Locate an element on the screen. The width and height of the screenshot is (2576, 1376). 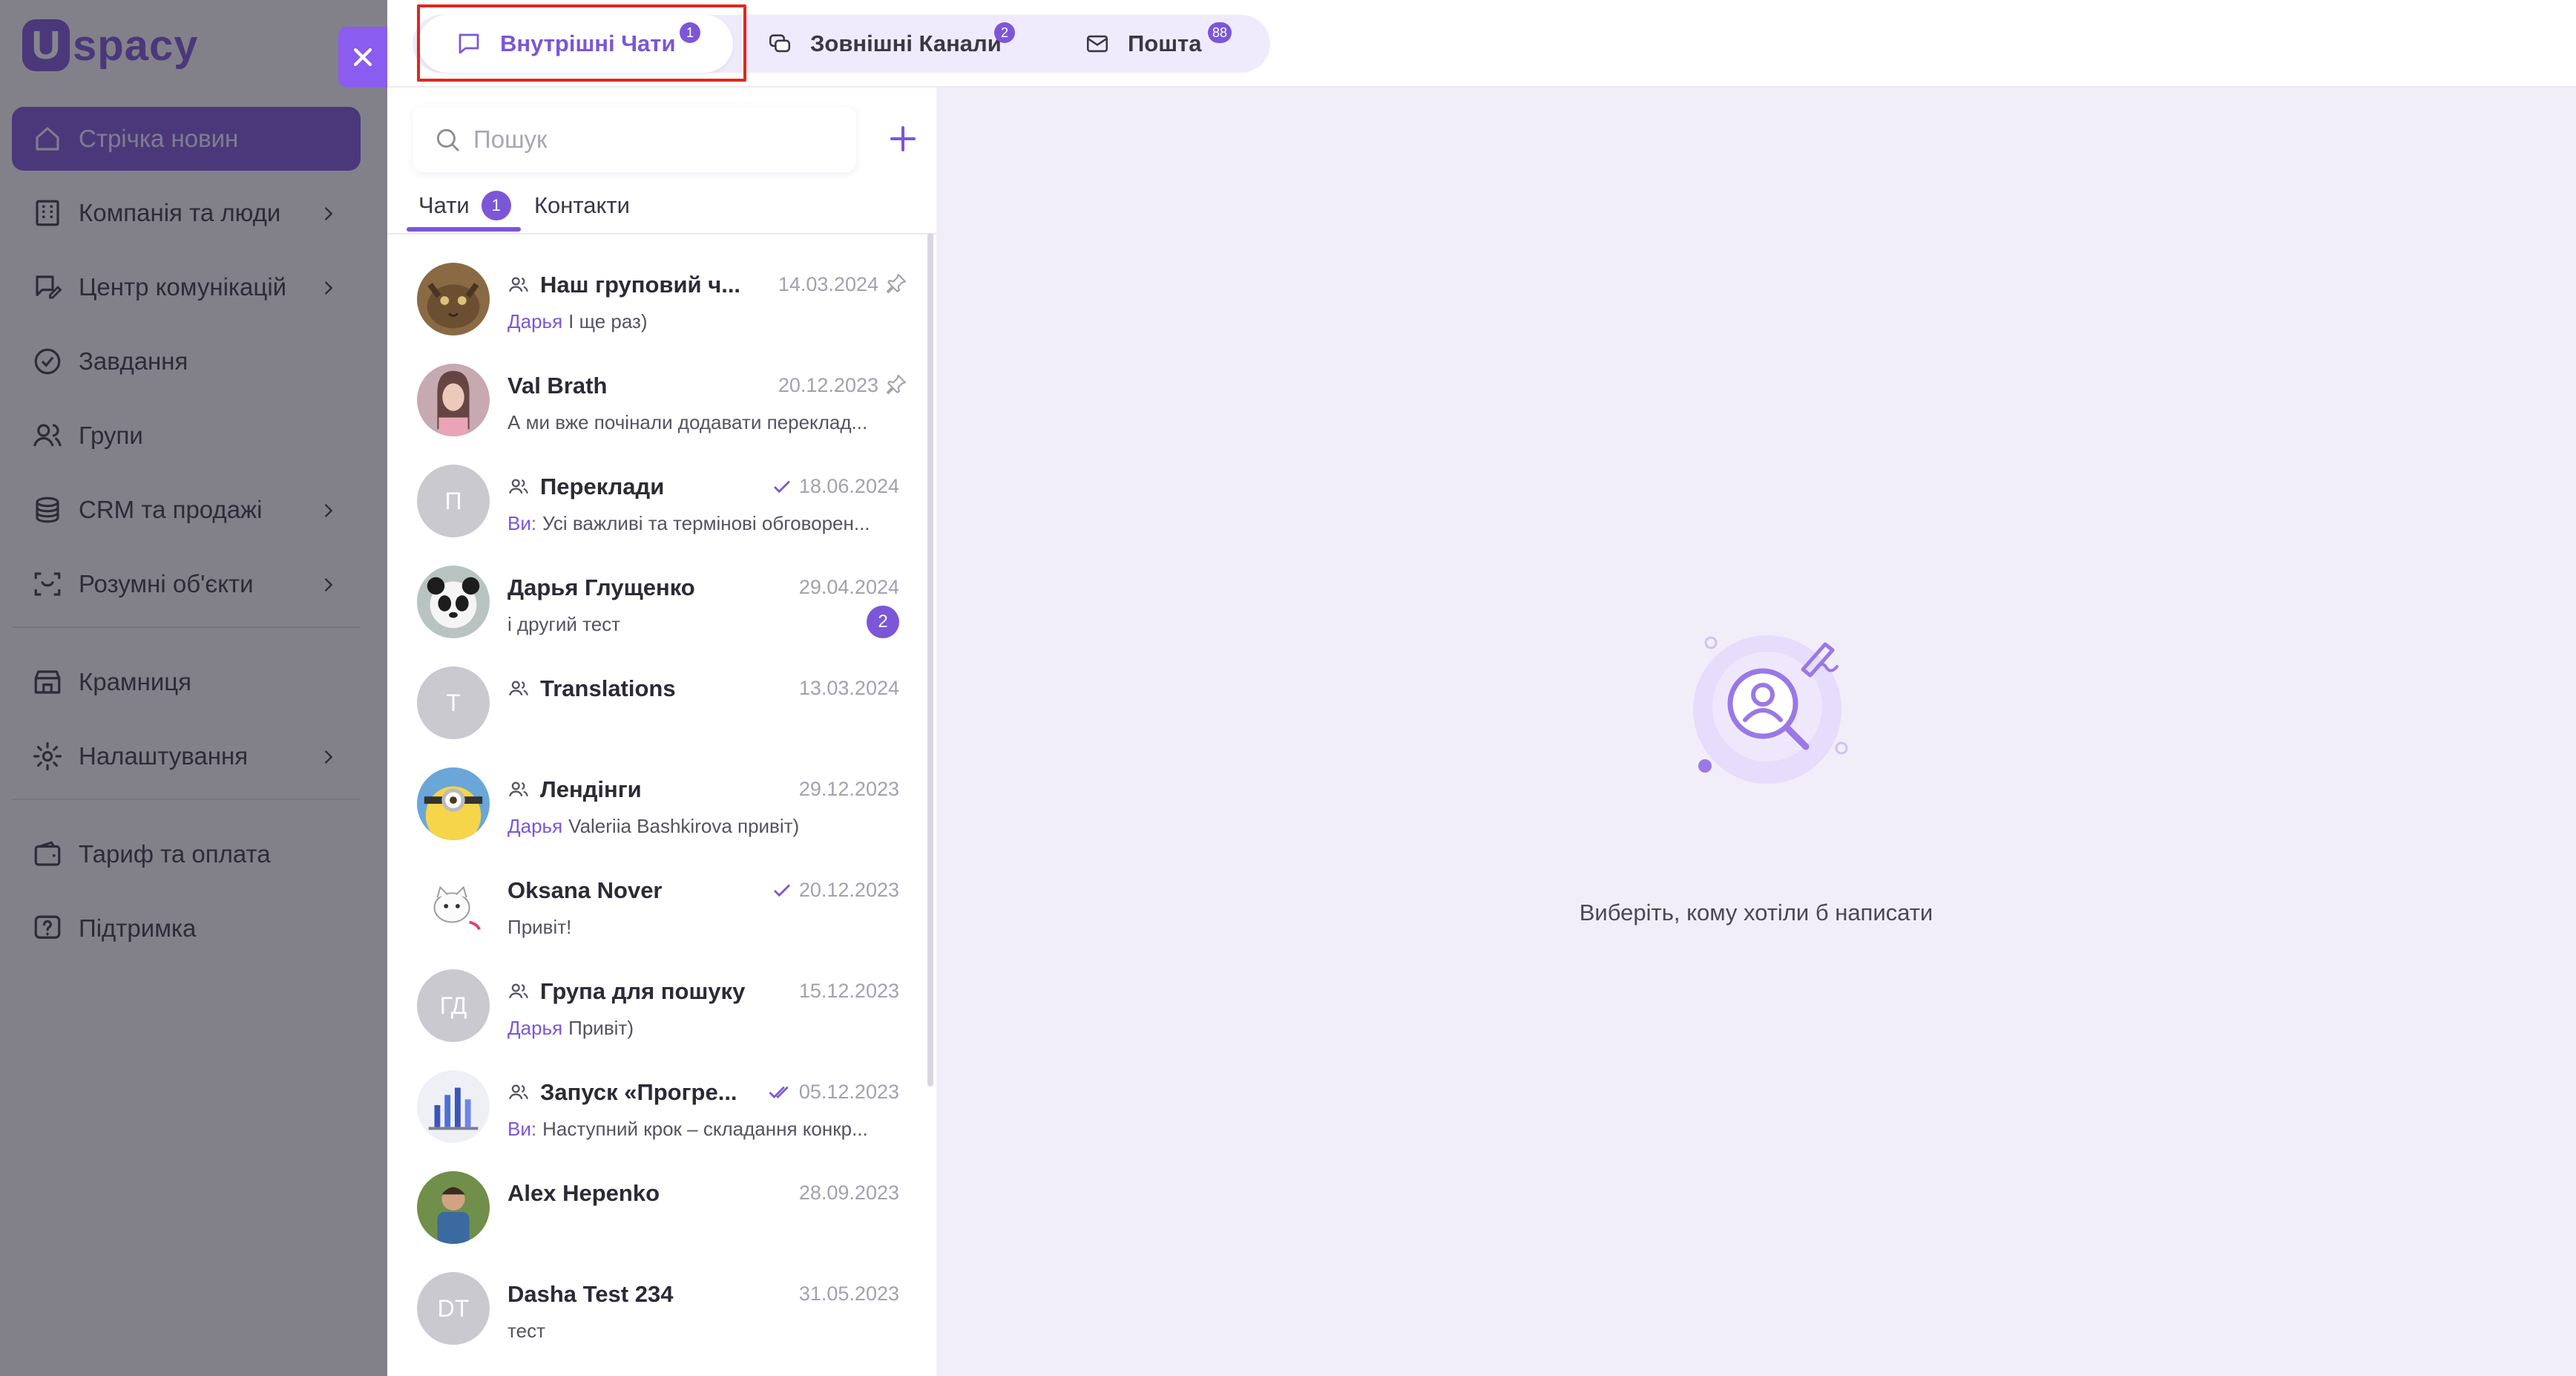
chat-date: 18.06.2024 is located at coordinates (835, 487).